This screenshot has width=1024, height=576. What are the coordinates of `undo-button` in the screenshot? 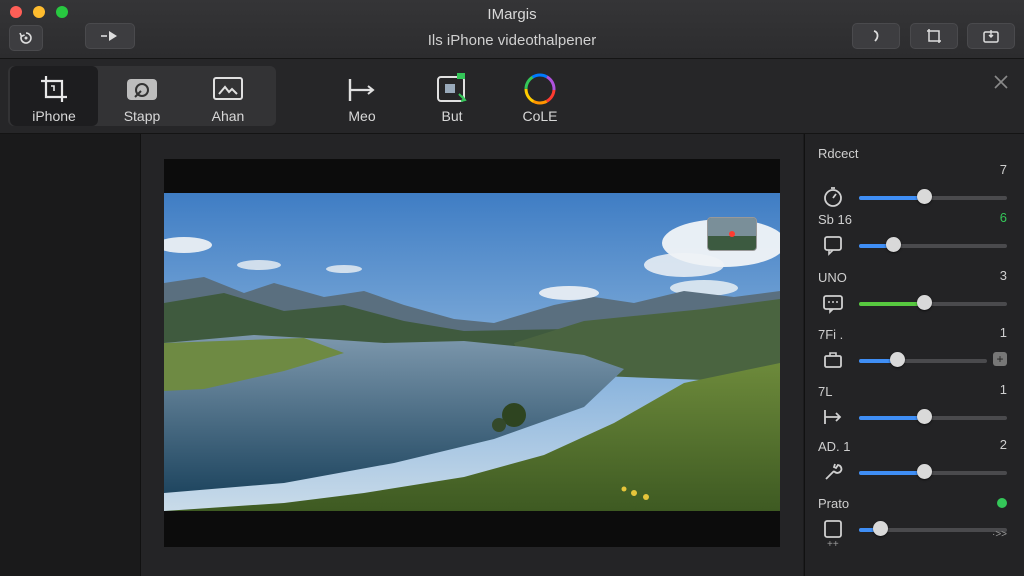 It's located at (876, 36).